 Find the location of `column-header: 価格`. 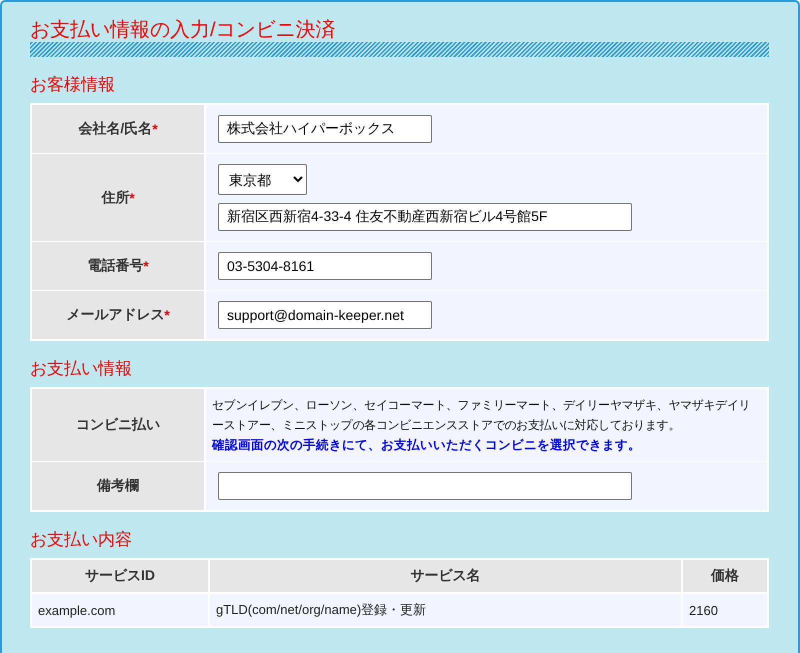

column-header: 価格 is located at coordinates (725, 576).